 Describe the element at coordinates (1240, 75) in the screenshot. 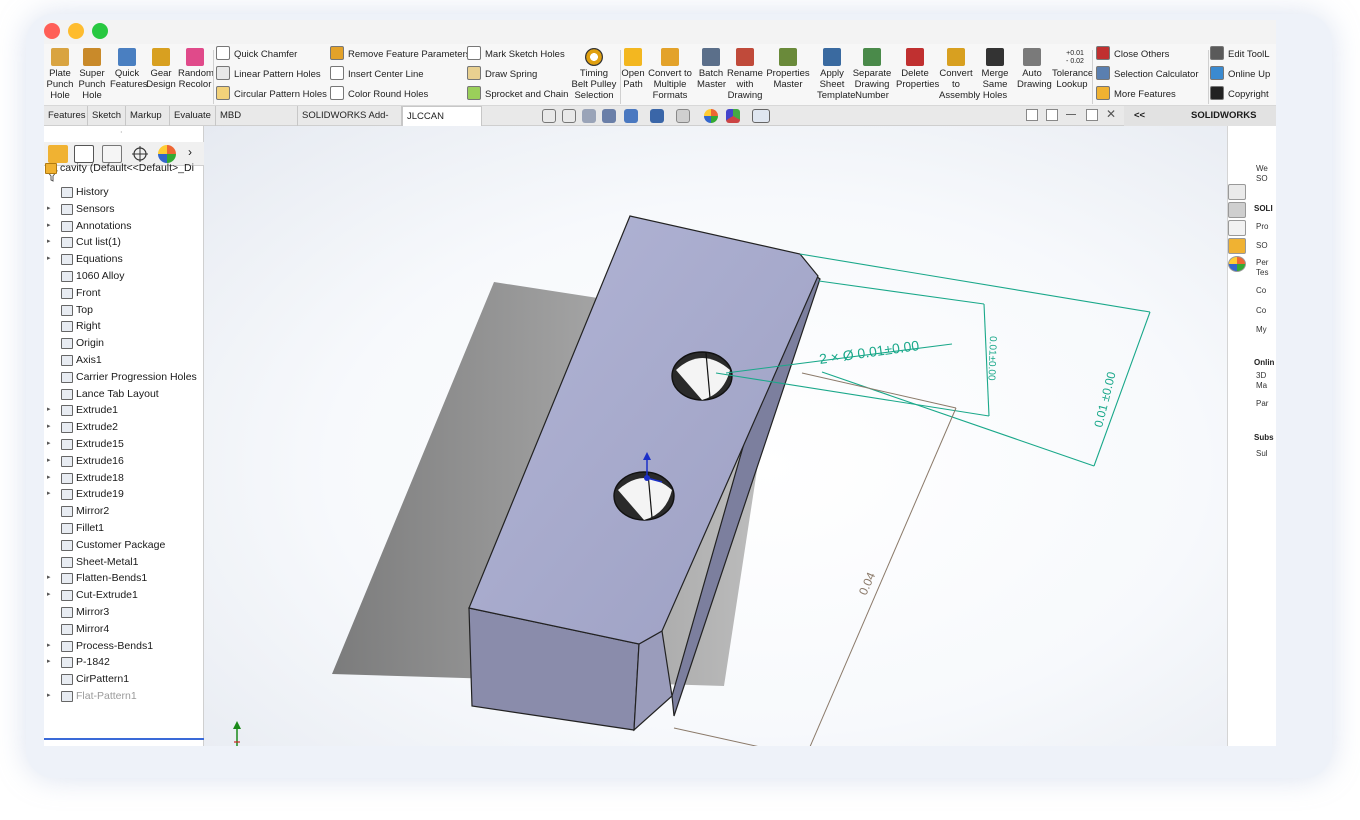

I see `ribbon-list-item: Online Up` at that location.